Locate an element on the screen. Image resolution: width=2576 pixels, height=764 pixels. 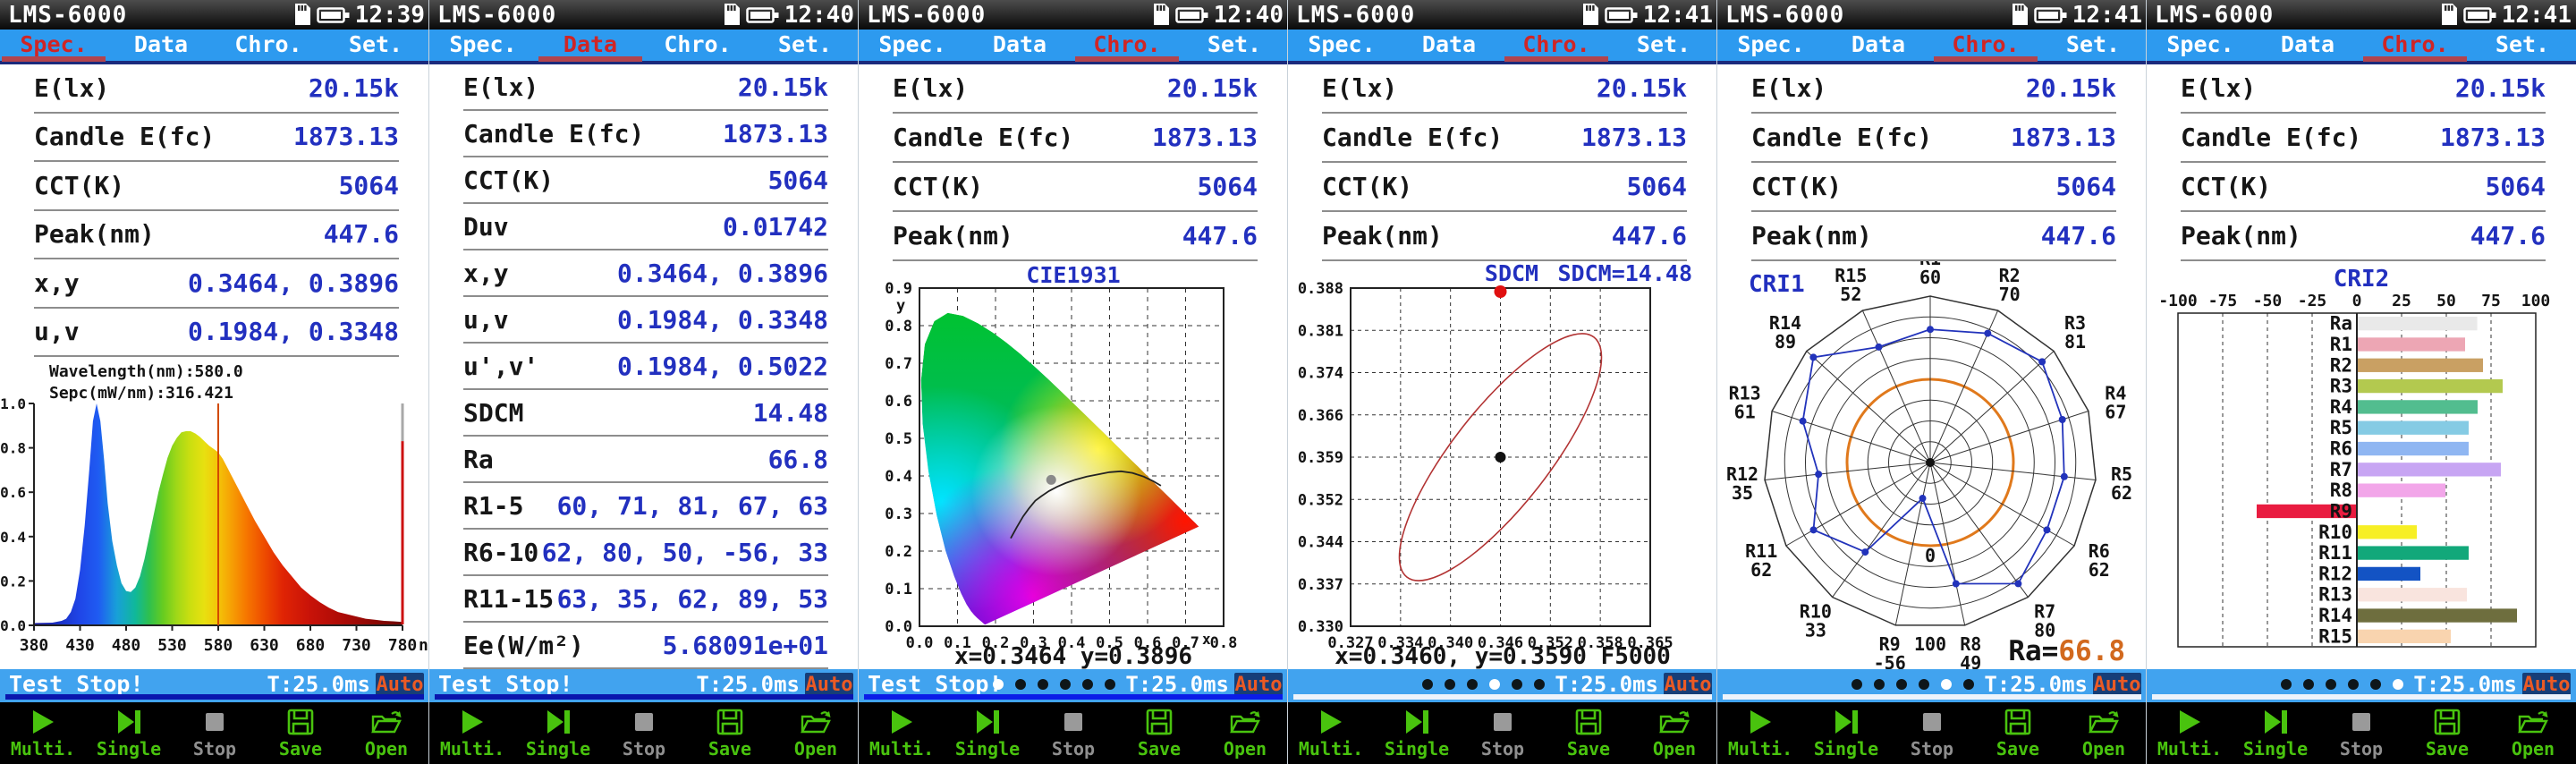
row-label: Candle E(fc) is located at coordinates (2271, 137).